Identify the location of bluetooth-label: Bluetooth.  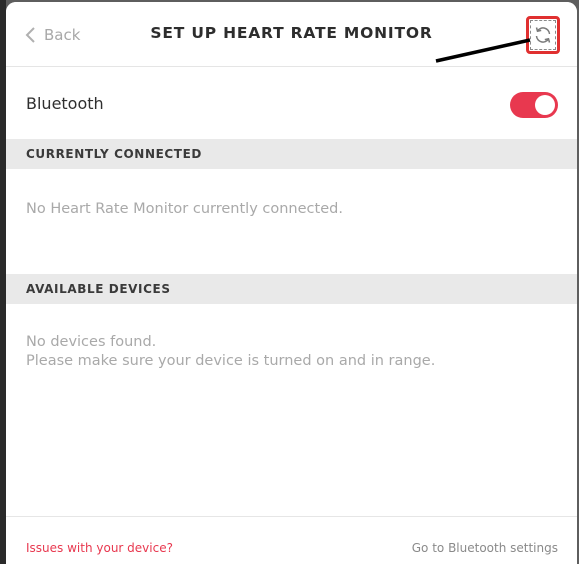
(65, 103).